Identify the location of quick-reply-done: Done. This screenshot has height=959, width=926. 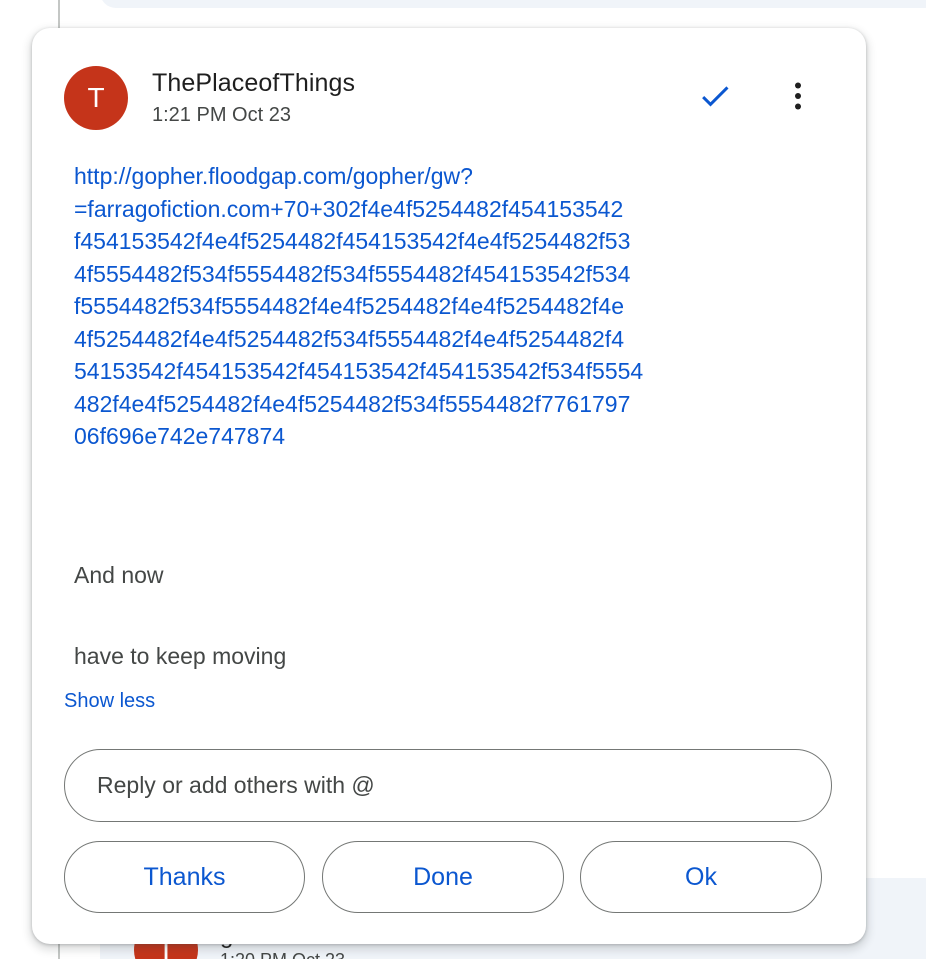
(443, 877).